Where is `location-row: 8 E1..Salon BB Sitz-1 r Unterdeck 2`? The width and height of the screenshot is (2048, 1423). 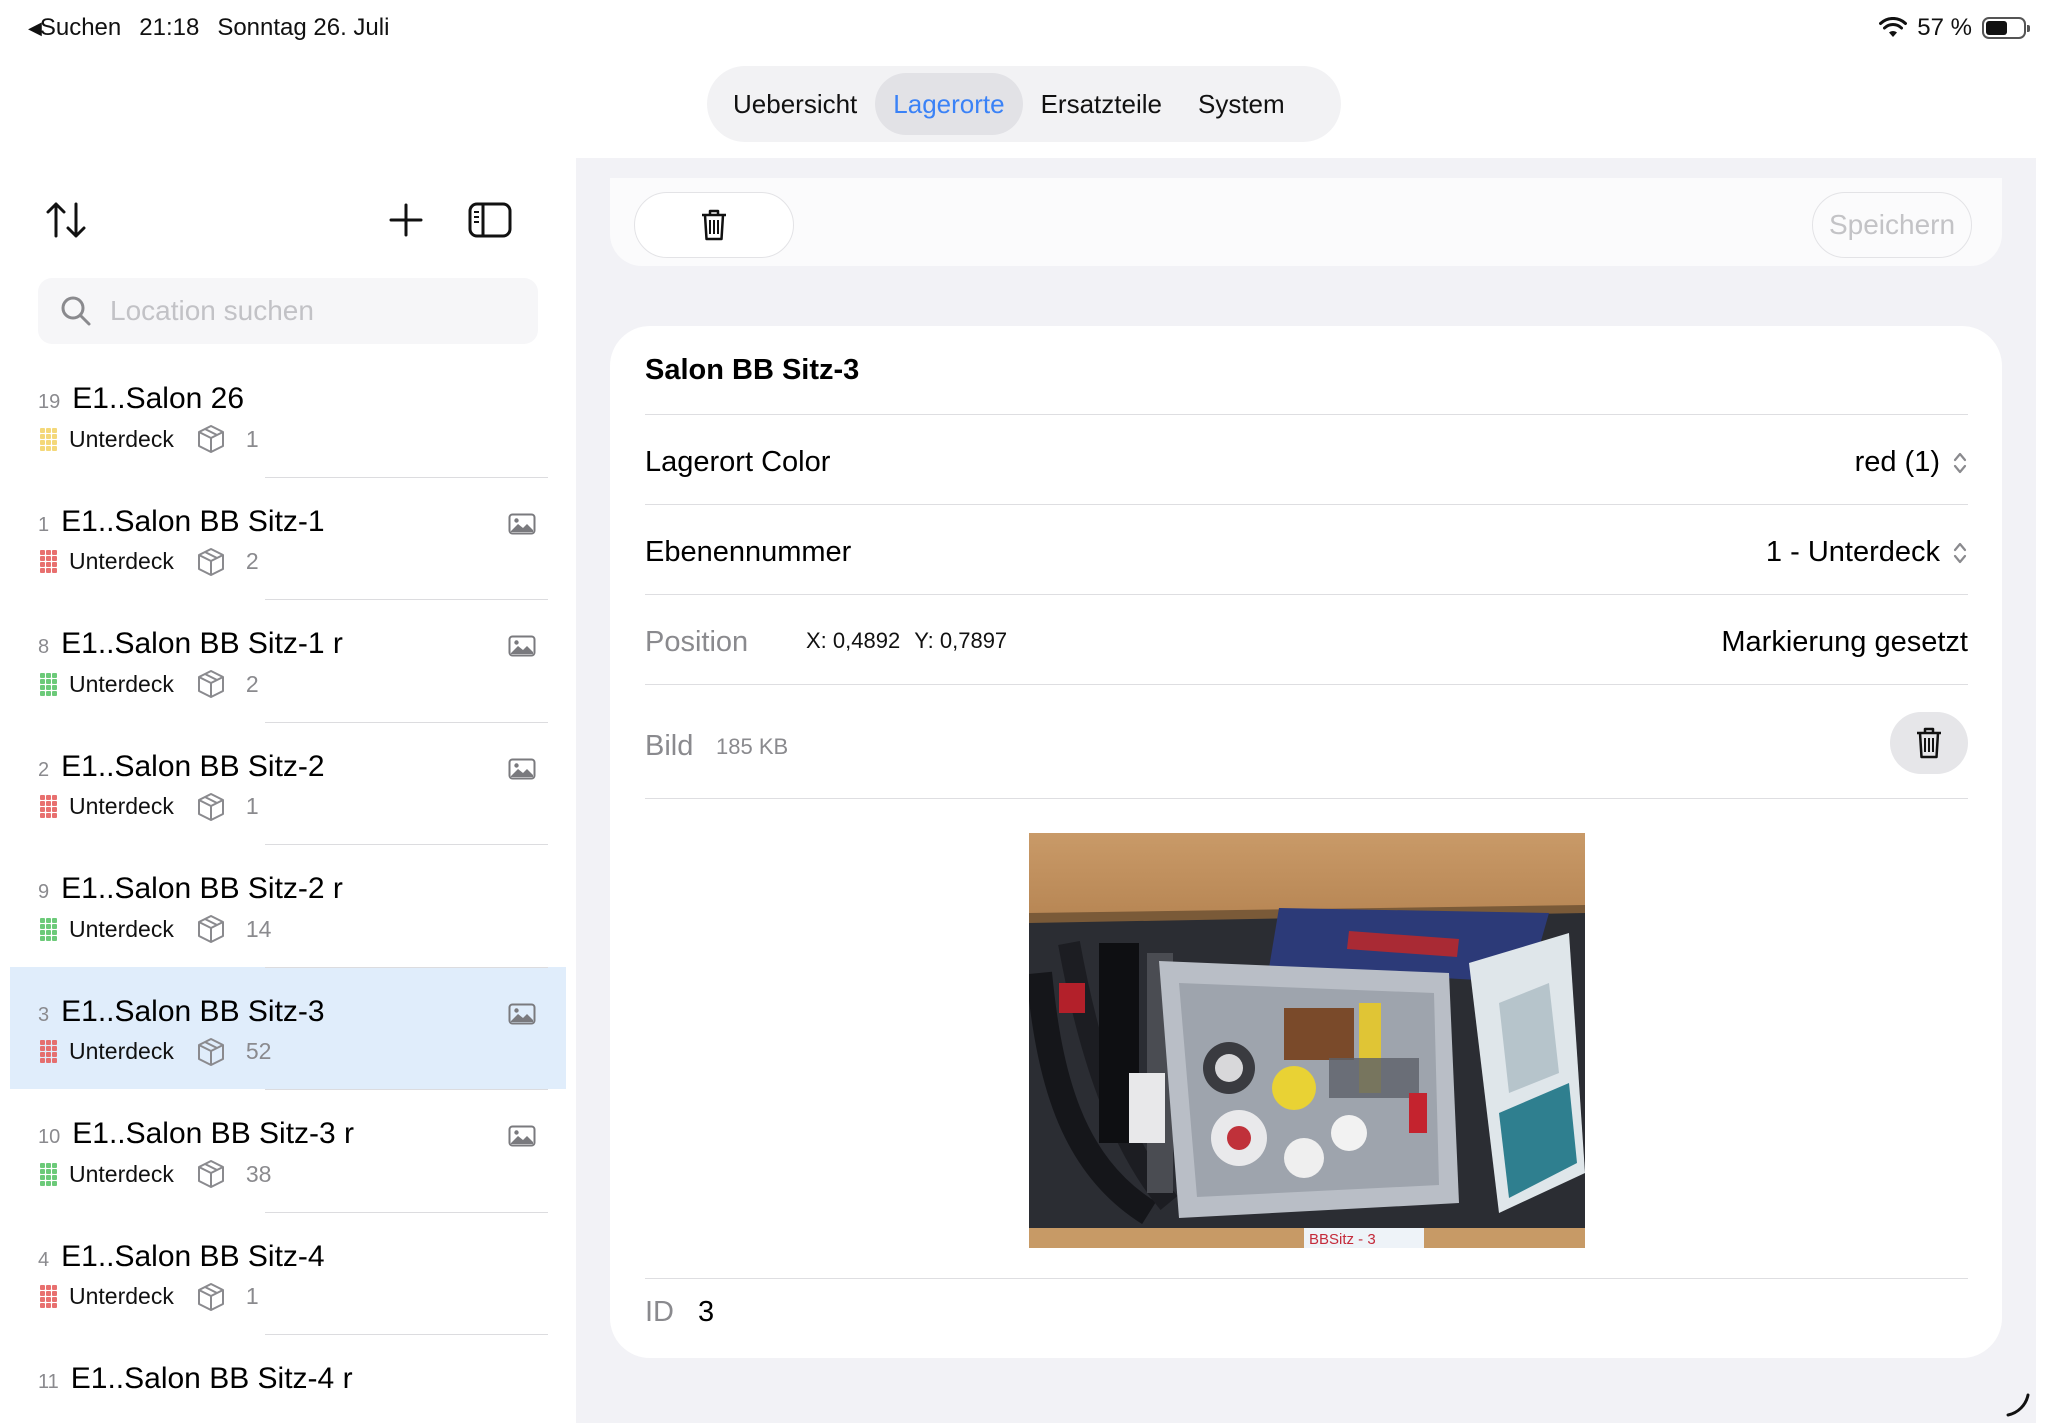 location-row: 8 E1..Salon BB Sitz-1 r Unterdeck 2 is located at coordinates (288, 660).